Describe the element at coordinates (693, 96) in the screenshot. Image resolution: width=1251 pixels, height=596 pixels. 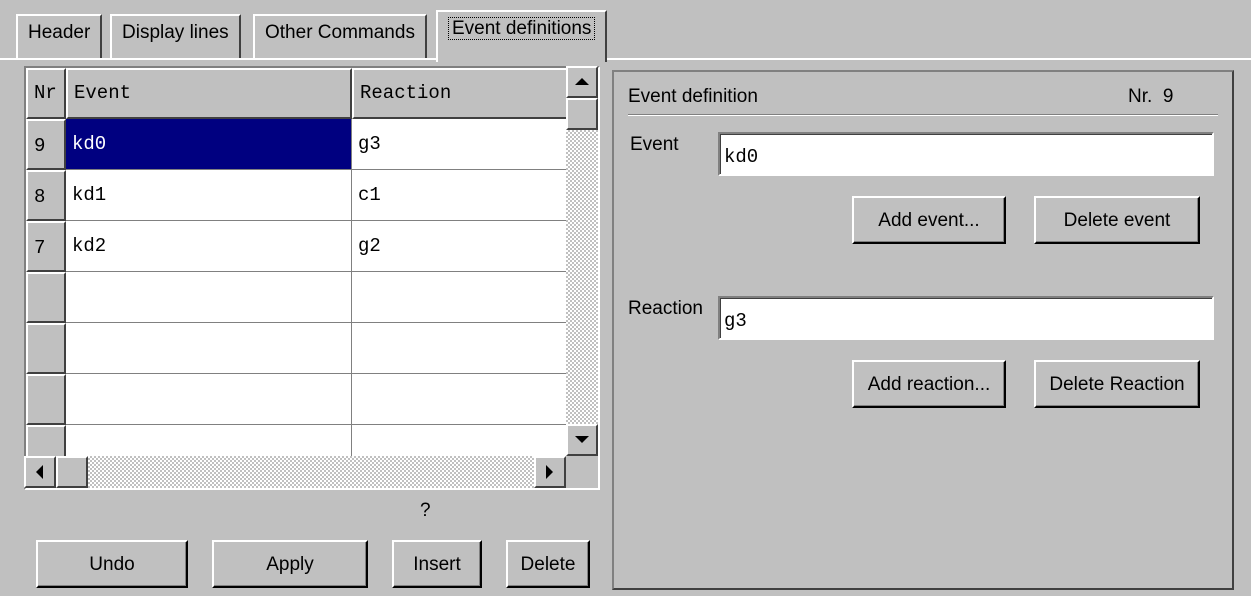
I see `panel-title: Event definition` at that location.